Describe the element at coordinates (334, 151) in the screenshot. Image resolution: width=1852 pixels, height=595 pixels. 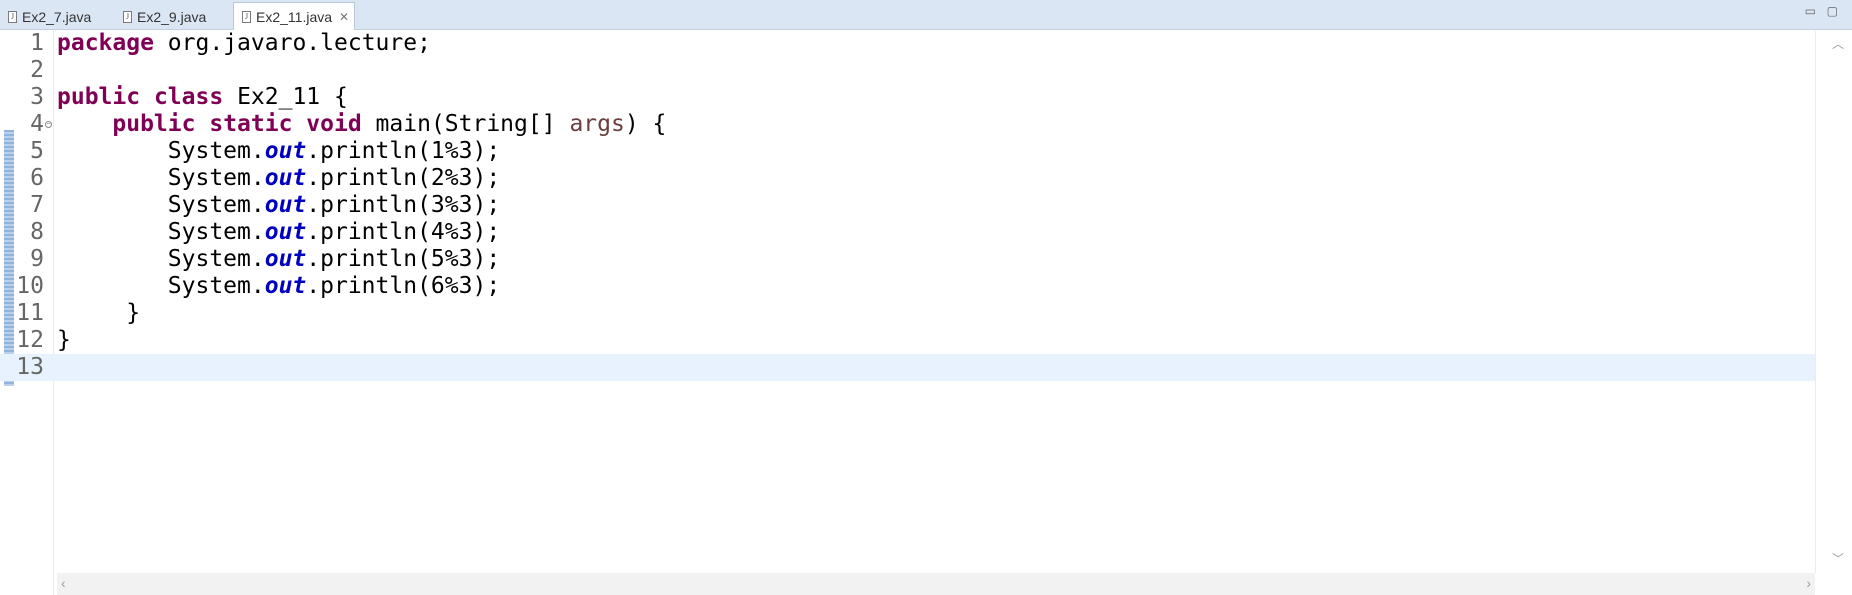
I see `code-text: System.out.println(1%3);` at that location.